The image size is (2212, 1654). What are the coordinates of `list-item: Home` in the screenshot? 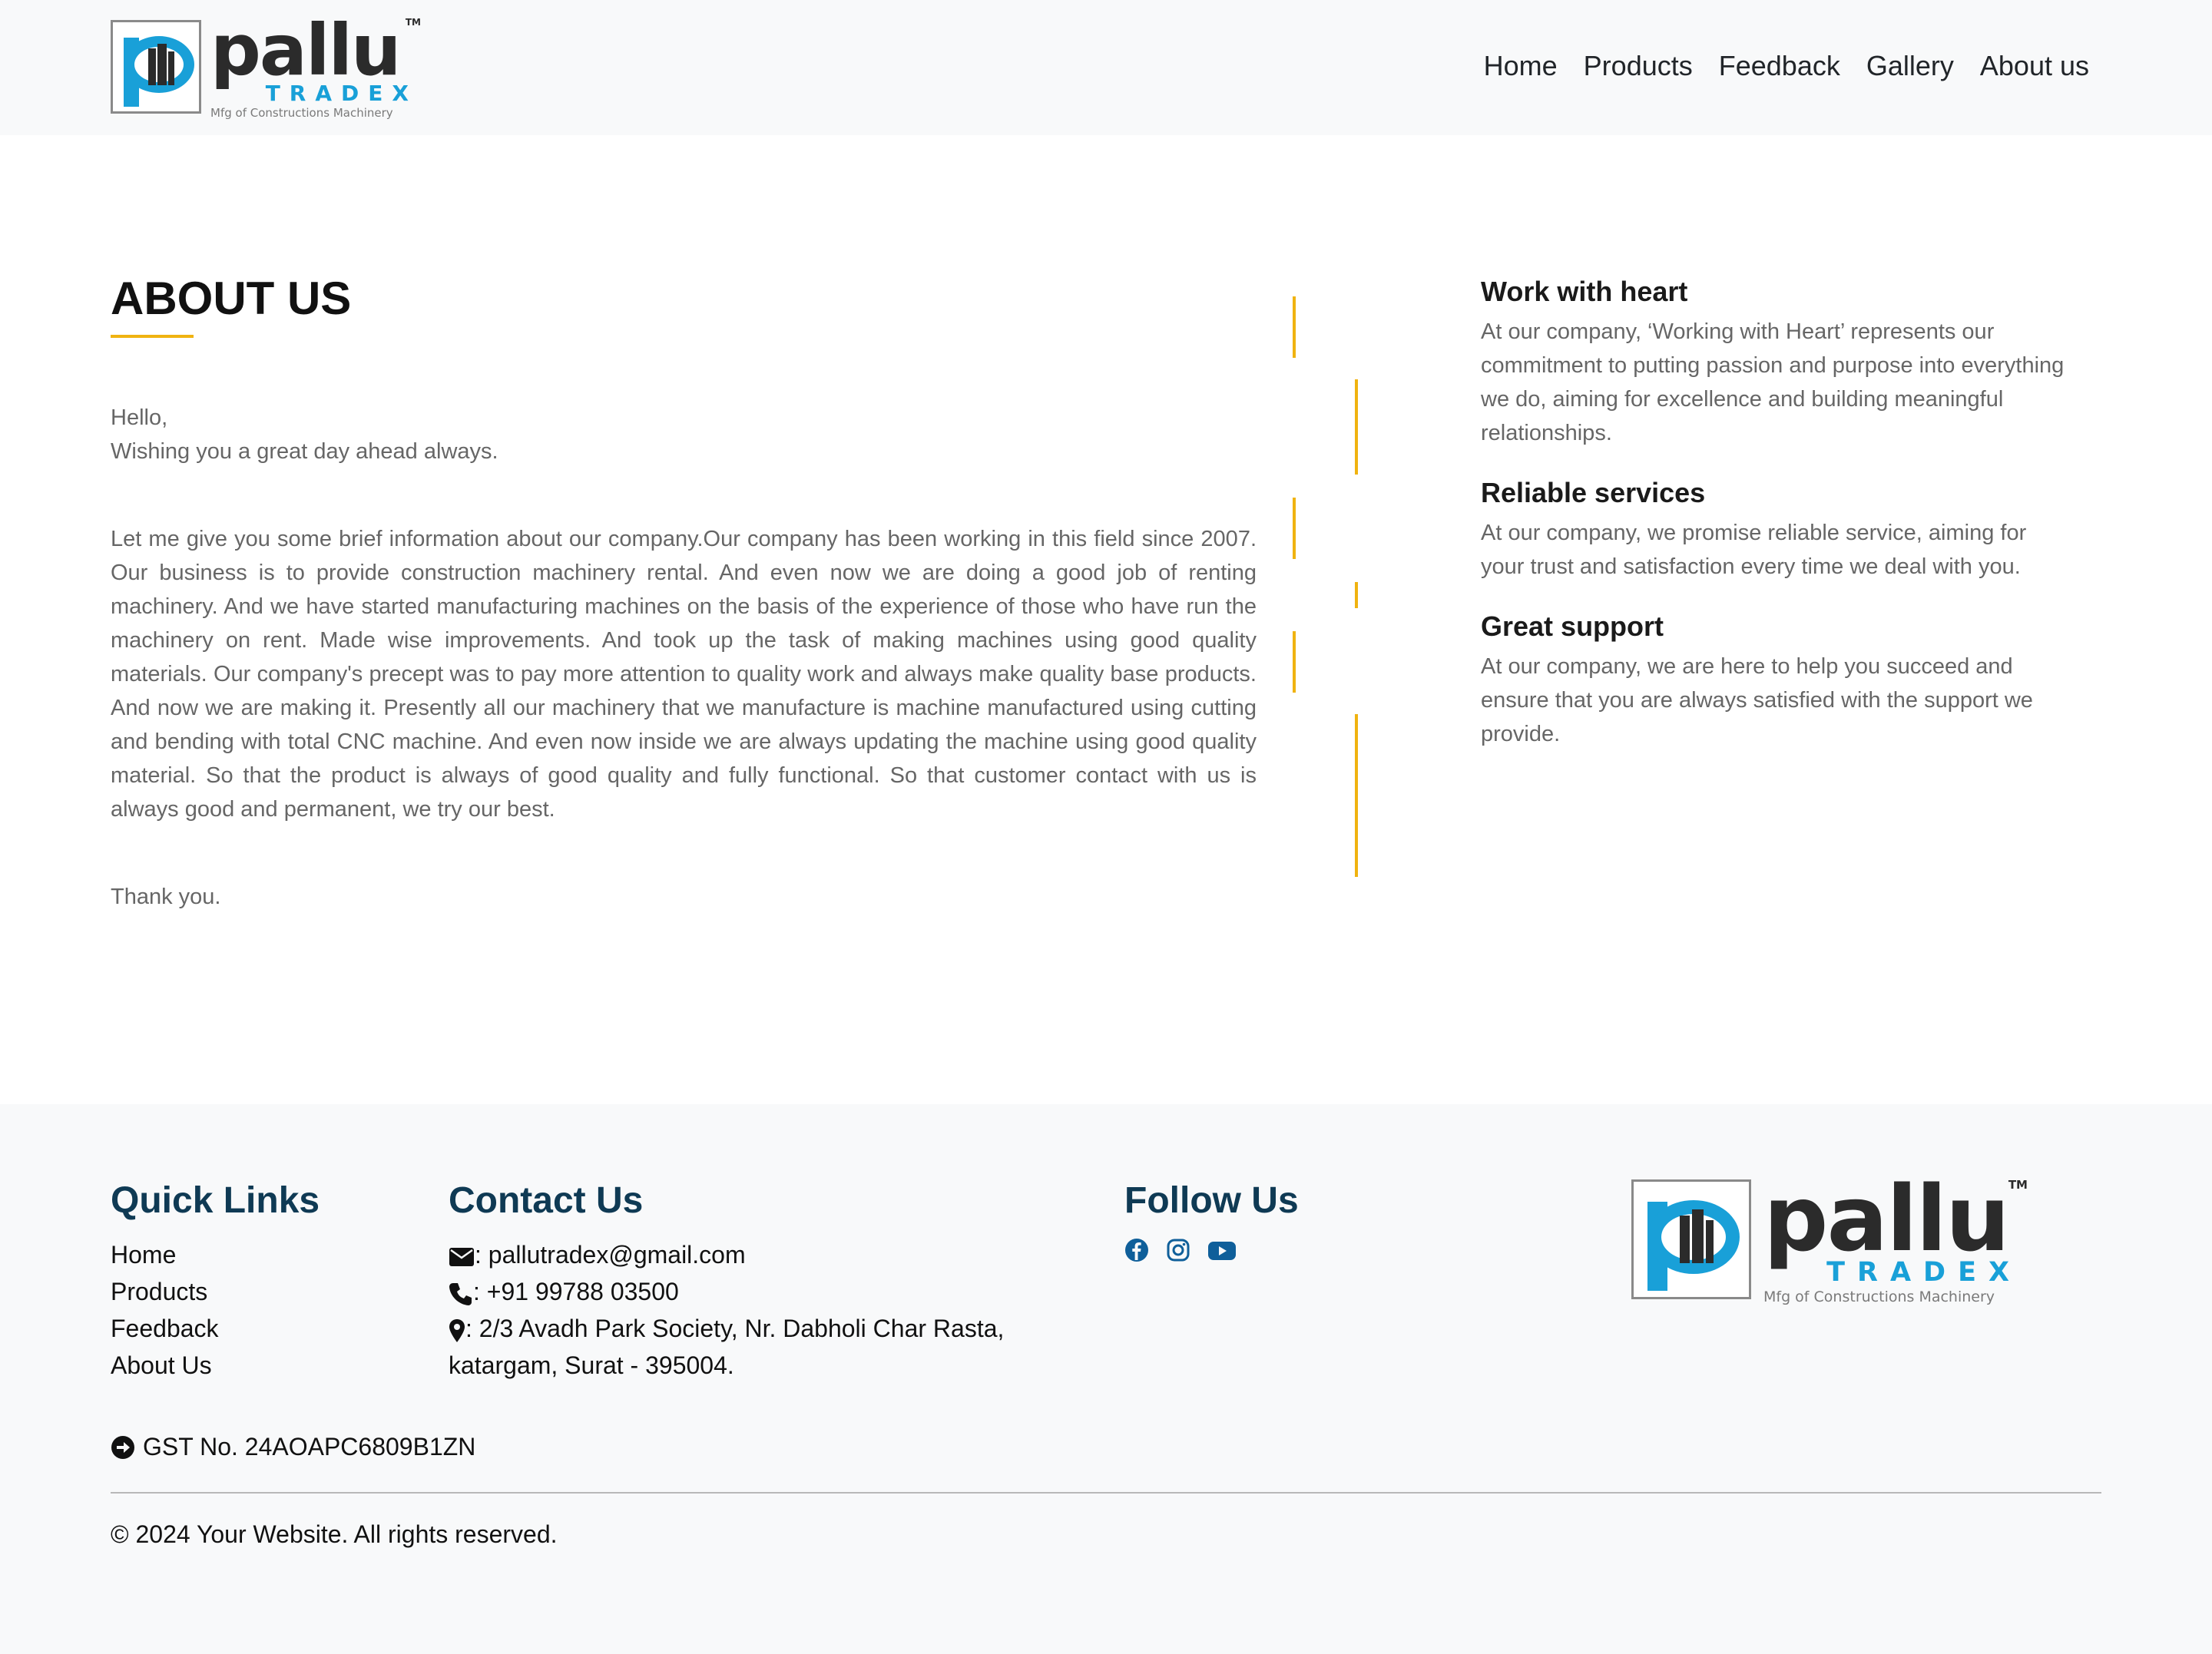 It's located at (165, 1254).